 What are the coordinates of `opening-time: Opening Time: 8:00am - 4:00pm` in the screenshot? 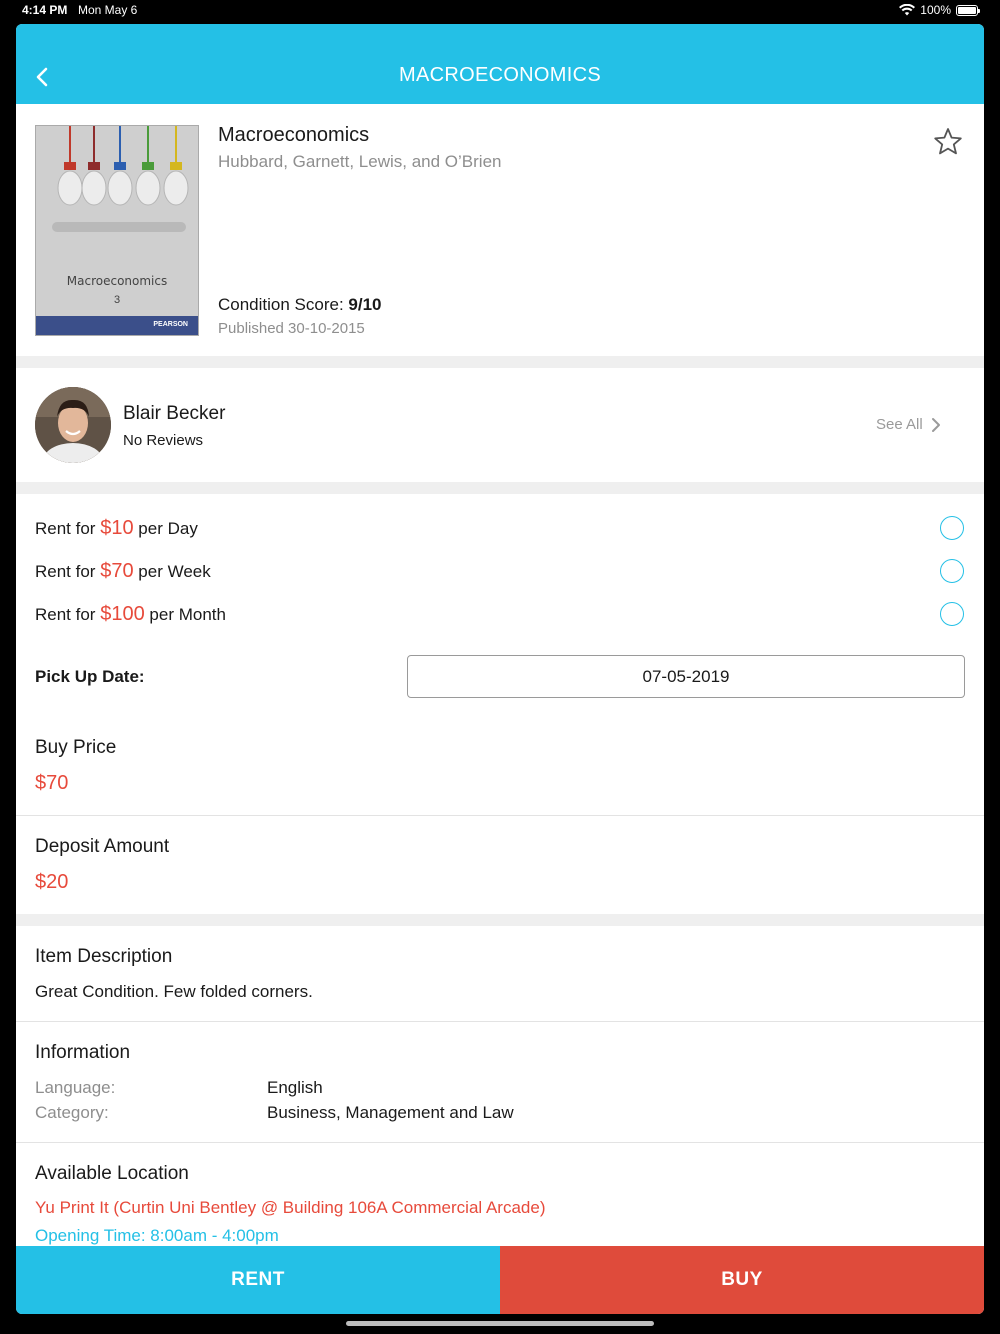 It's located at (157, 1235).